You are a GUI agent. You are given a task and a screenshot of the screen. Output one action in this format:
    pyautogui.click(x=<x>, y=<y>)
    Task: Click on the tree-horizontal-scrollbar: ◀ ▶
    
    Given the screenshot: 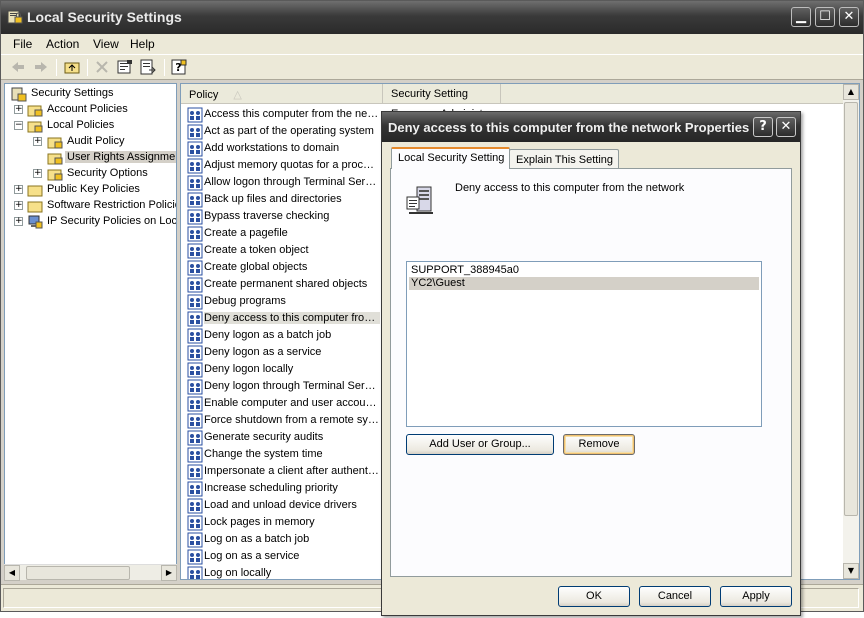 What is the action you would take?
    pyautogui.click(x=90, y=572)
    